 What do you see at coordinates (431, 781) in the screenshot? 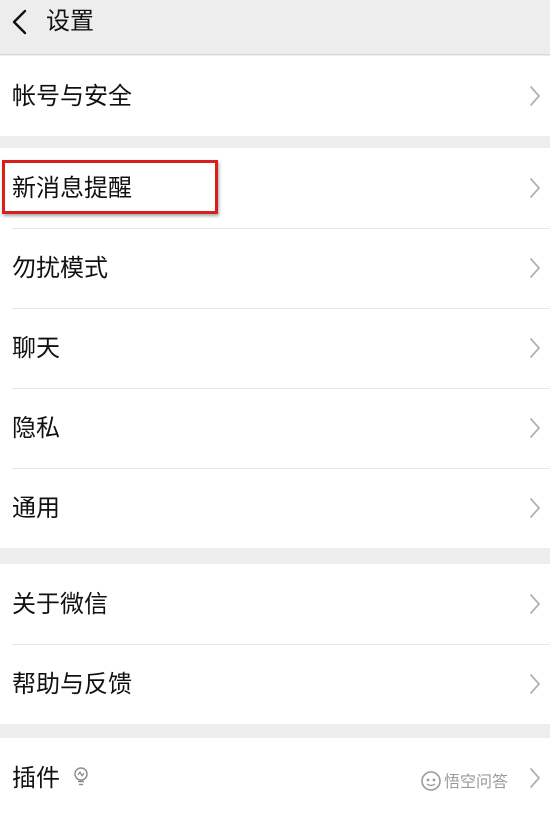
I see `wukong-logo-icon` at bounding box center [431, 781].